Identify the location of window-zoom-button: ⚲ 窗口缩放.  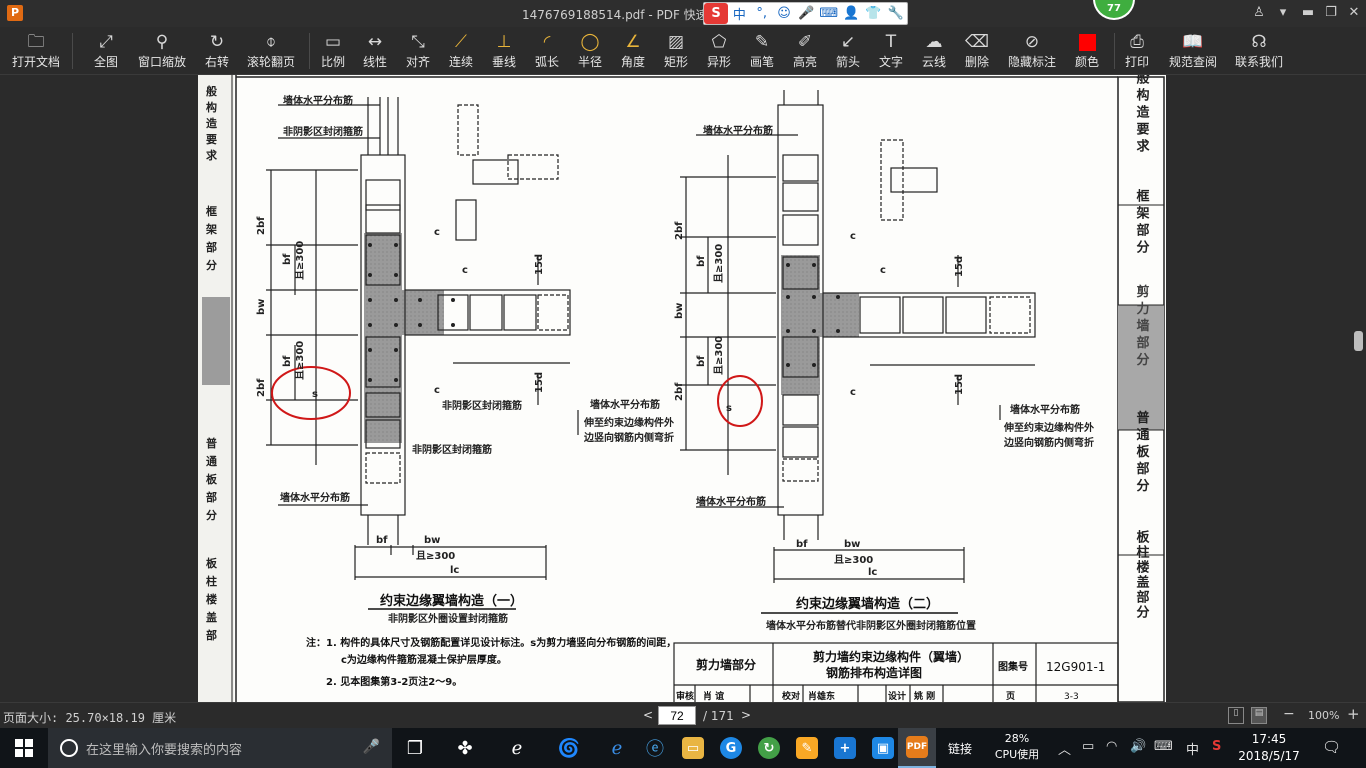
(162, 51).